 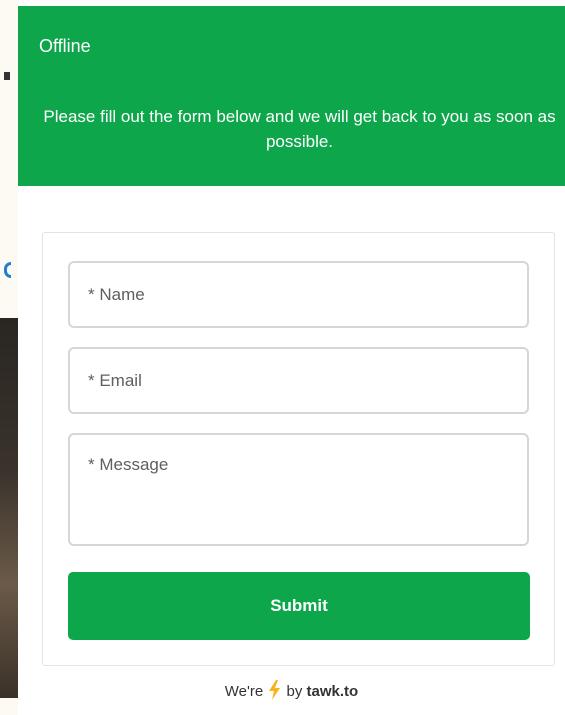 What do you see at coordinates (244, 691) in the screenshot?
I see `footer-prefix: We're` at bounding box center [244, 691].